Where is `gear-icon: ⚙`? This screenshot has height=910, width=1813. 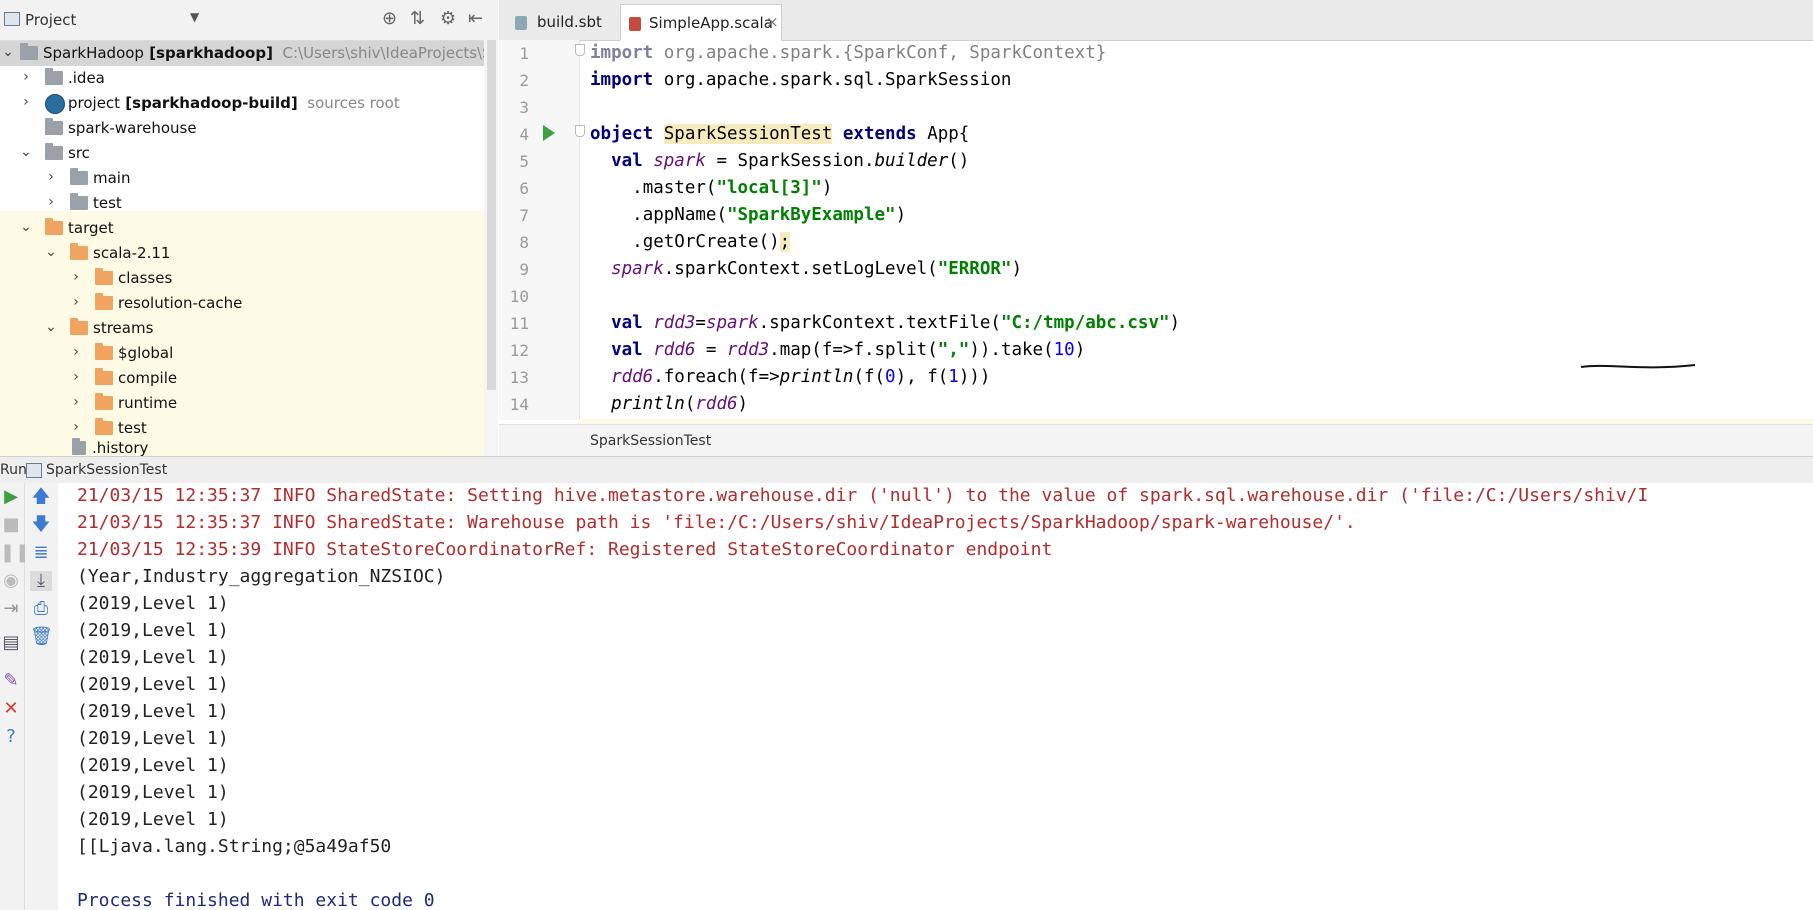 gear-icon: ⚙ is located at coordinates (448, 18).